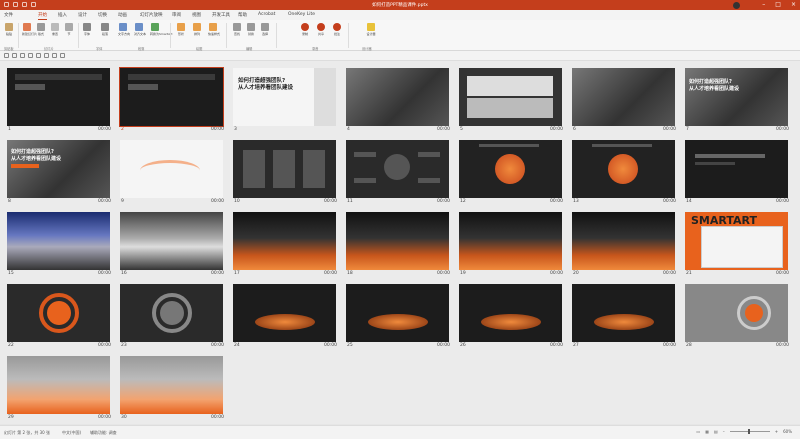 This screenshot has width=800, height=439. I want to click on slide-thumbnail-7: 如何打造超强团队? 从人才培养看团队建设, so click(736, 97).